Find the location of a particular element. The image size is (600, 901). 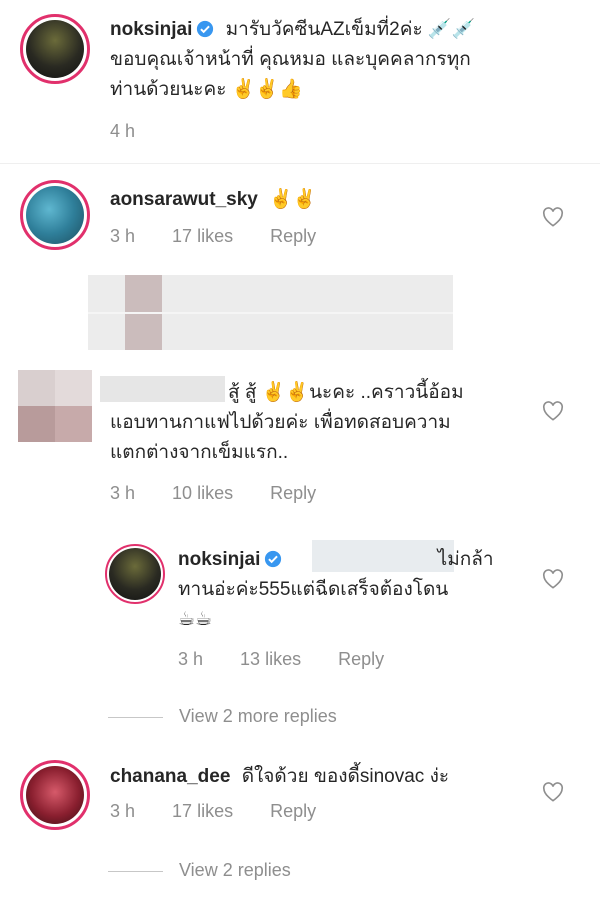

commenter-avatar-redacted is located at coordinates (55, 406).